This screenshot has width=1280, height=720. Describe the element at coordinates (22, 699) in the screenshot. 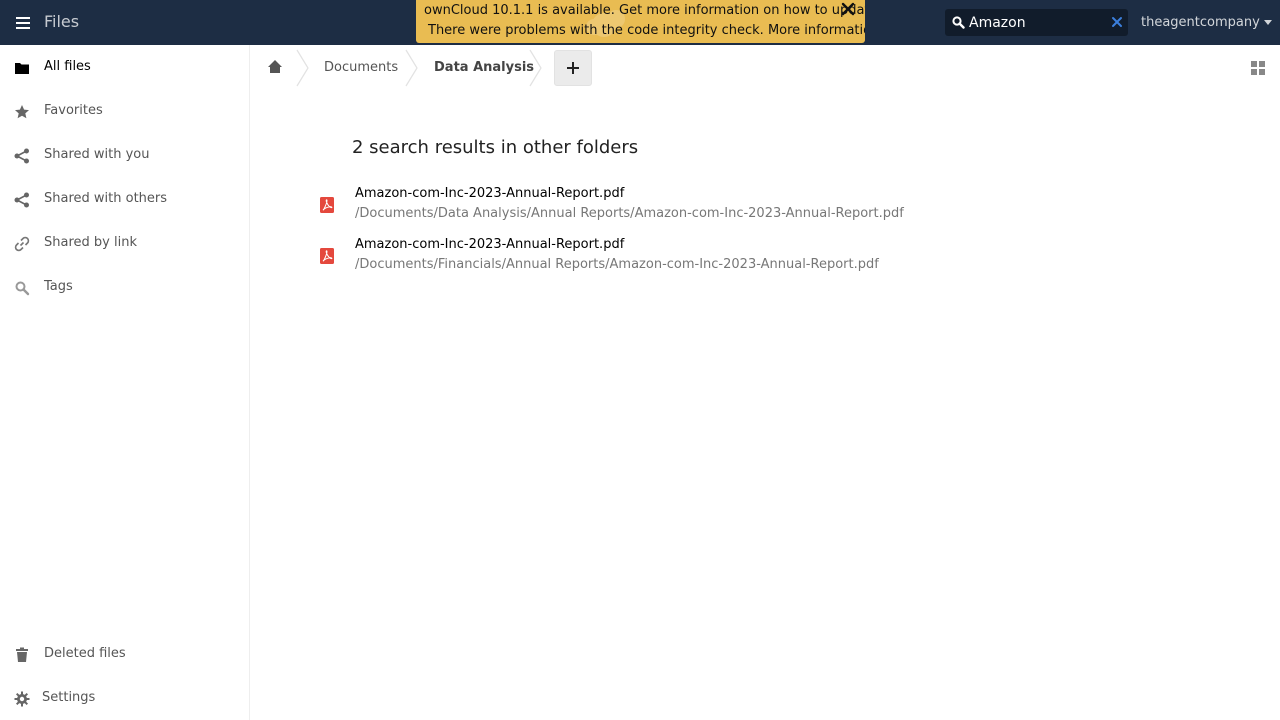

I see `gear-icon` at that location.